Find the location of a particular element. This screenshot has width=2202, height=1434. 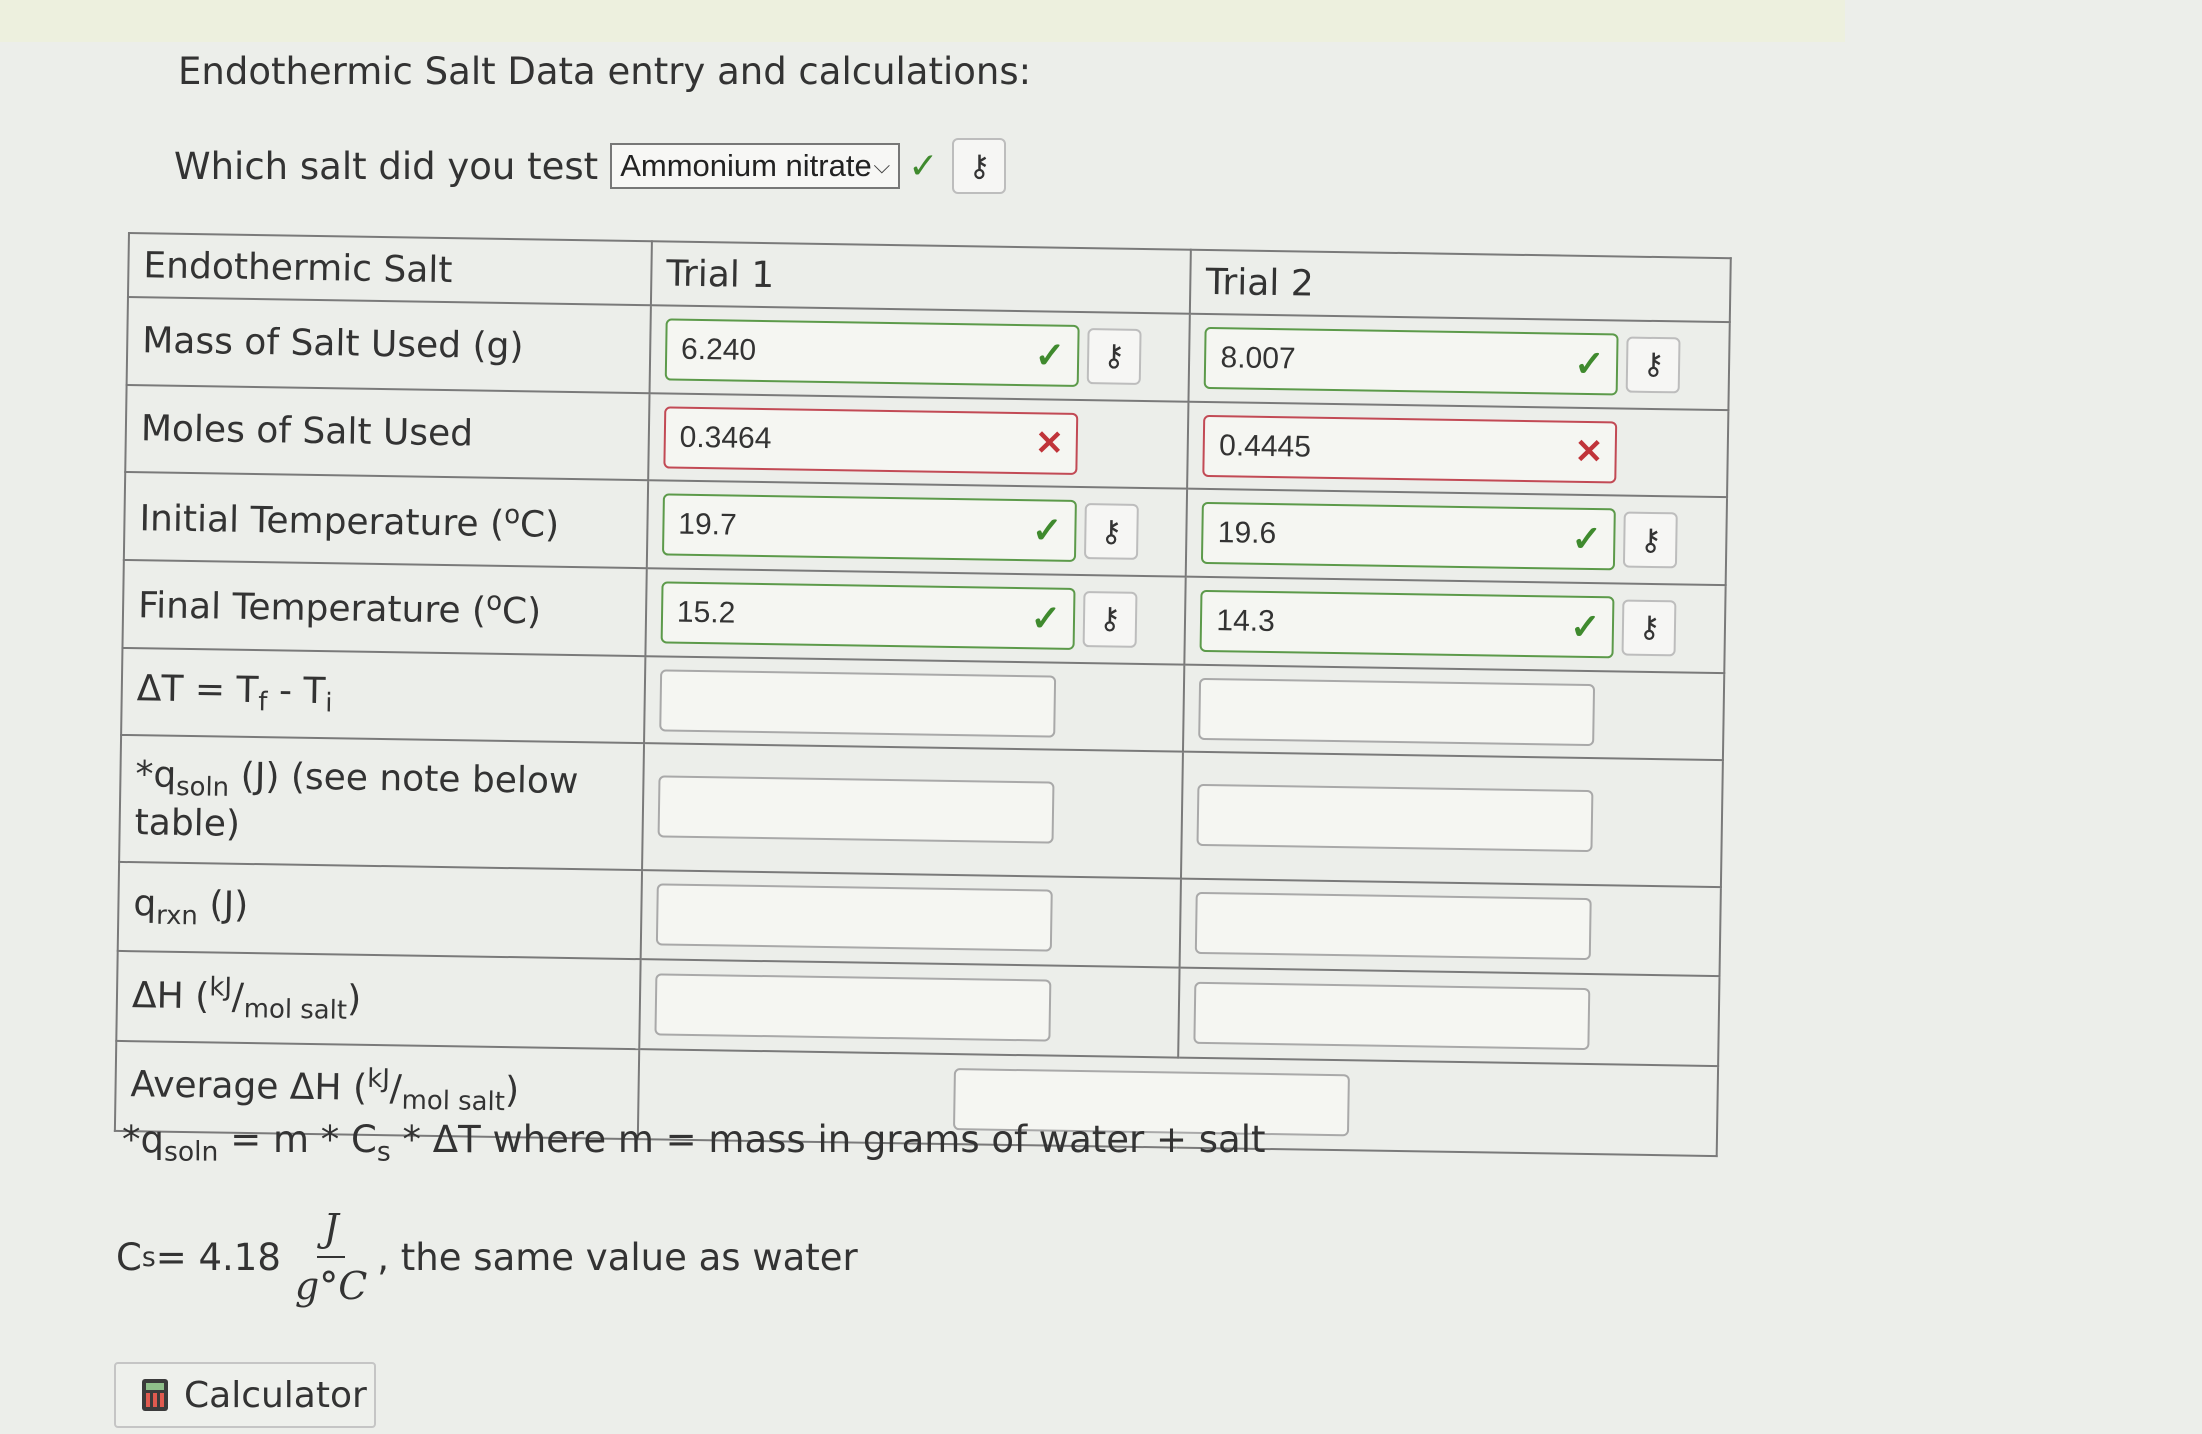

delta-t-trial-1-input is located at coordinates (857, 703).